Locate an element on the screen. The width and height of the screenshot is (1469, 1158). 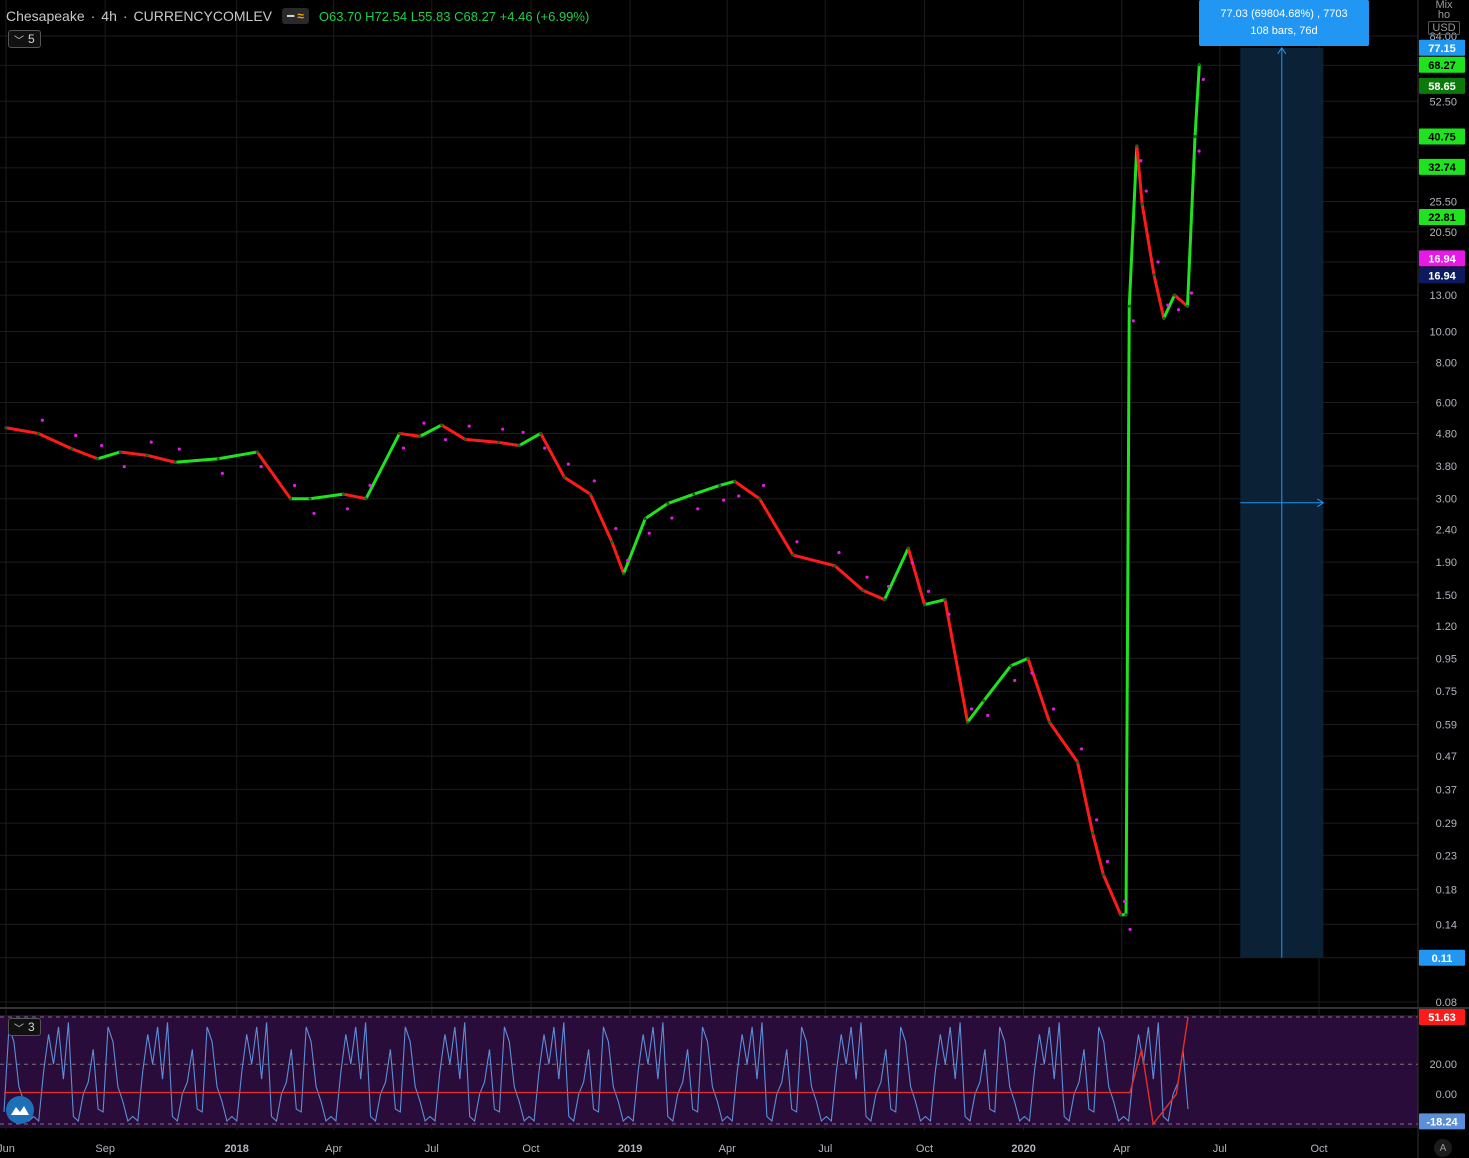
price-tick-label: 0.08 is located at coordinates (1446, 1003).